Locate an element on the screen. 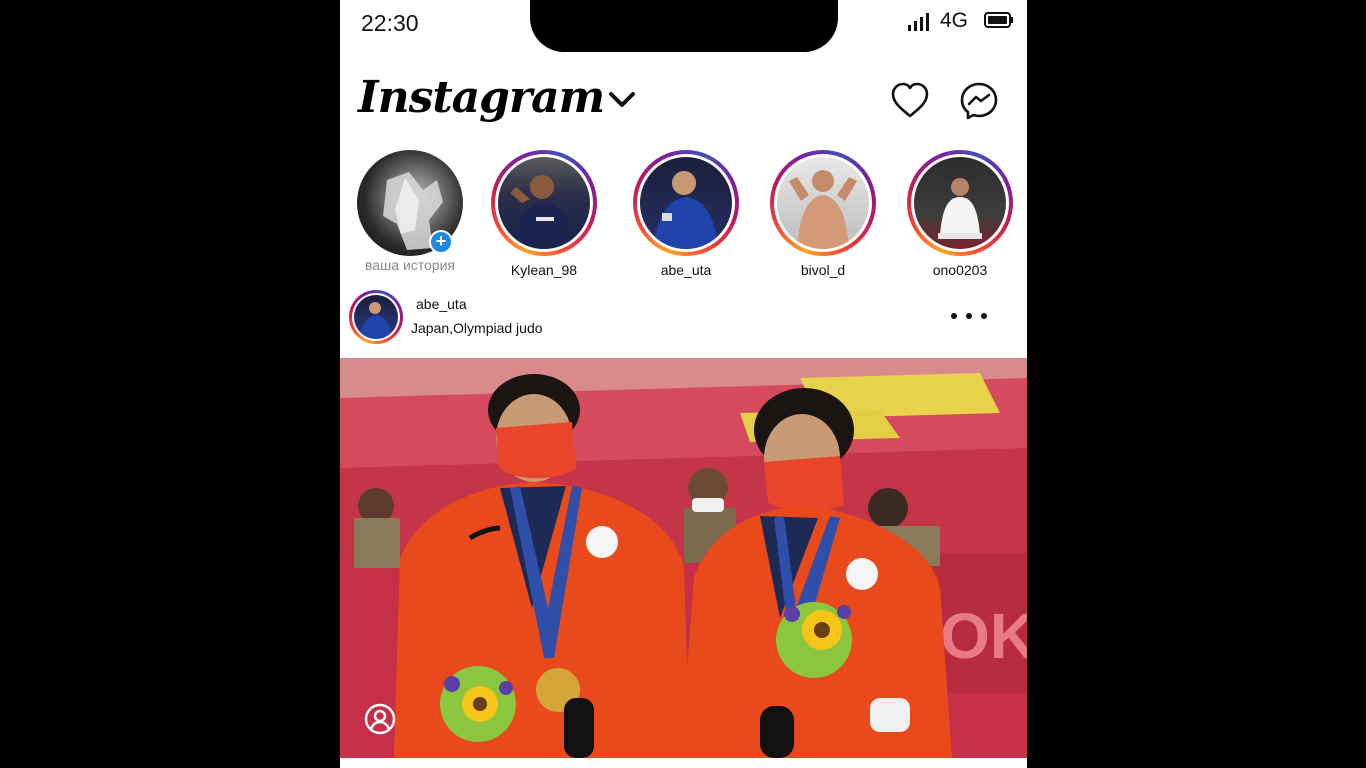 This screenshot has width=1366, height=768. profile-icon is located at coordinates (380, 719).